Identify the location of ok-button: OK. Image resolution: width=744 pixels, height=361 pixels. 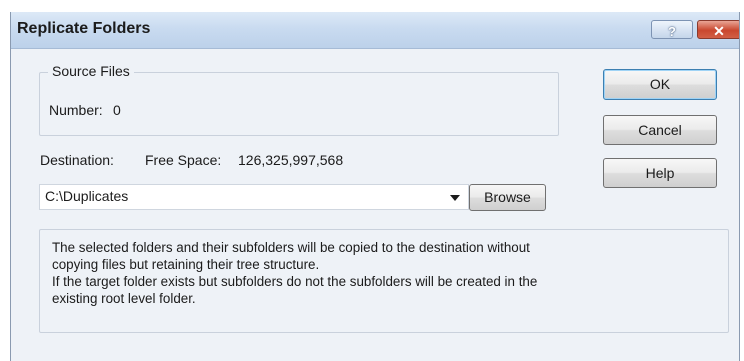
(660, 84).